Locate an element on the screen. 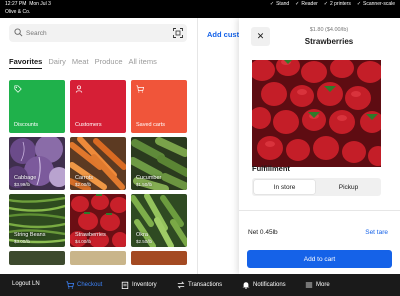  set-tare-link: Set tare is located at coordinates (376, 232).